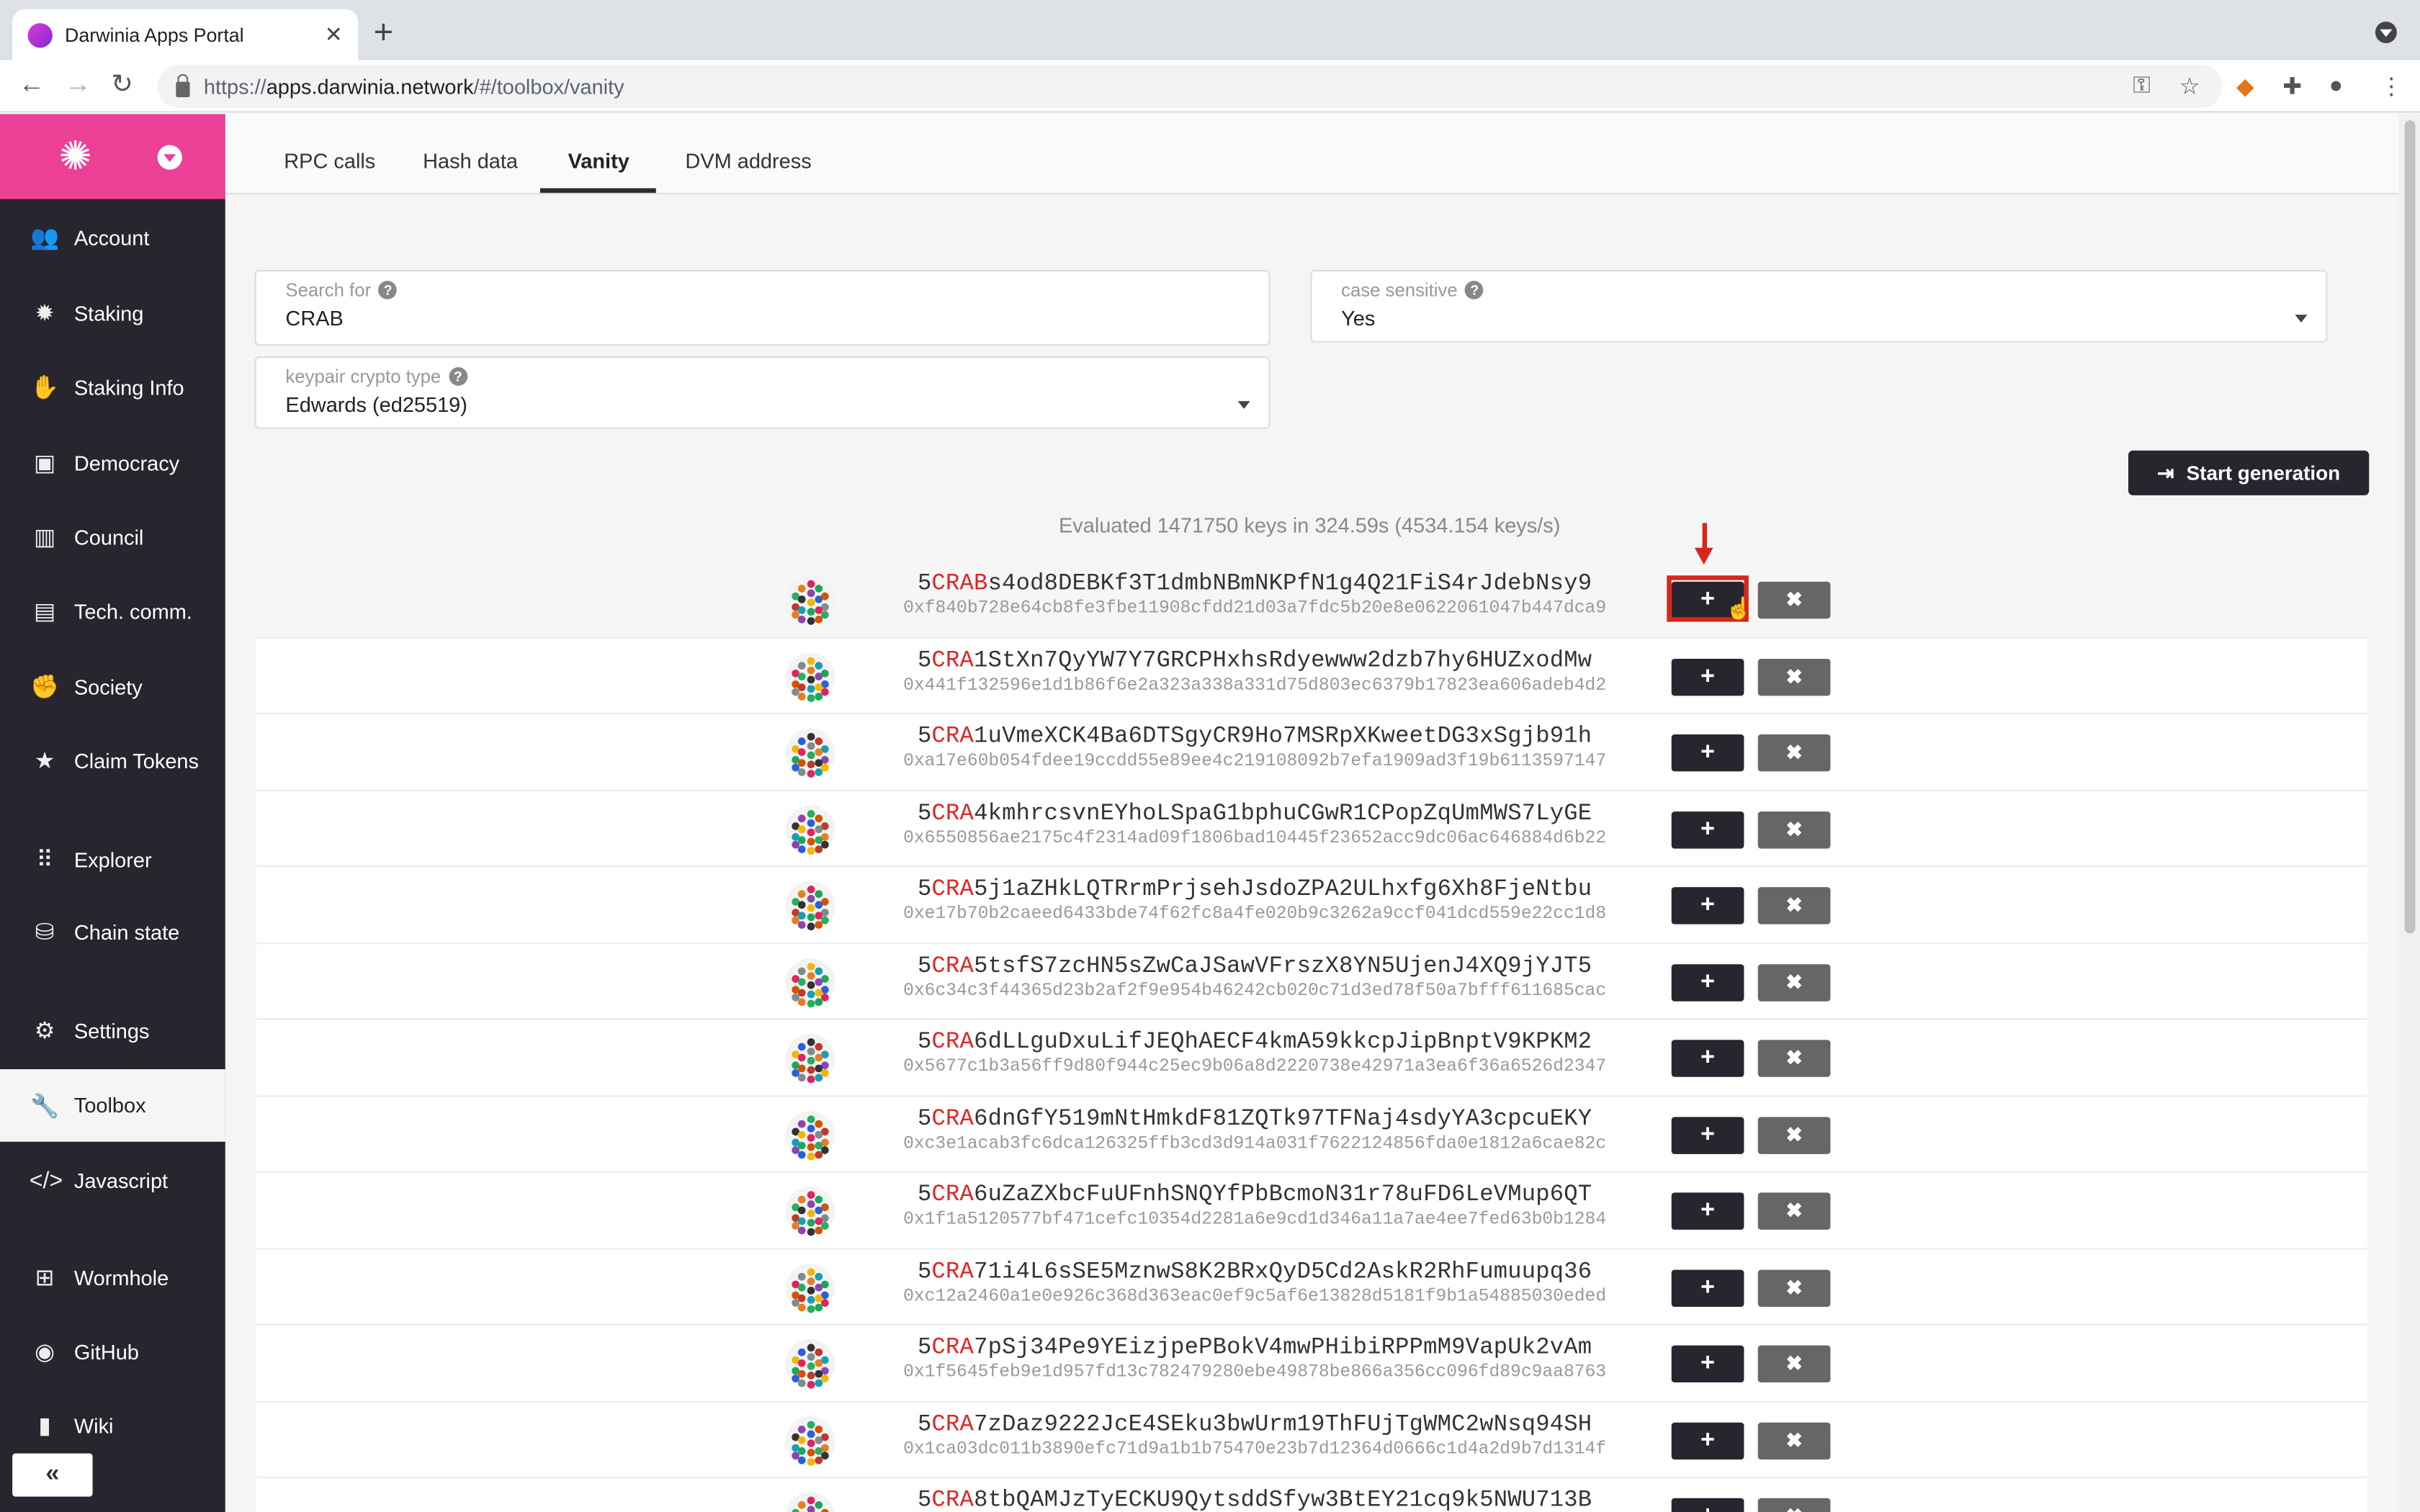  I want to click on sign-in-icon: ⇥, so click(2165, 472).